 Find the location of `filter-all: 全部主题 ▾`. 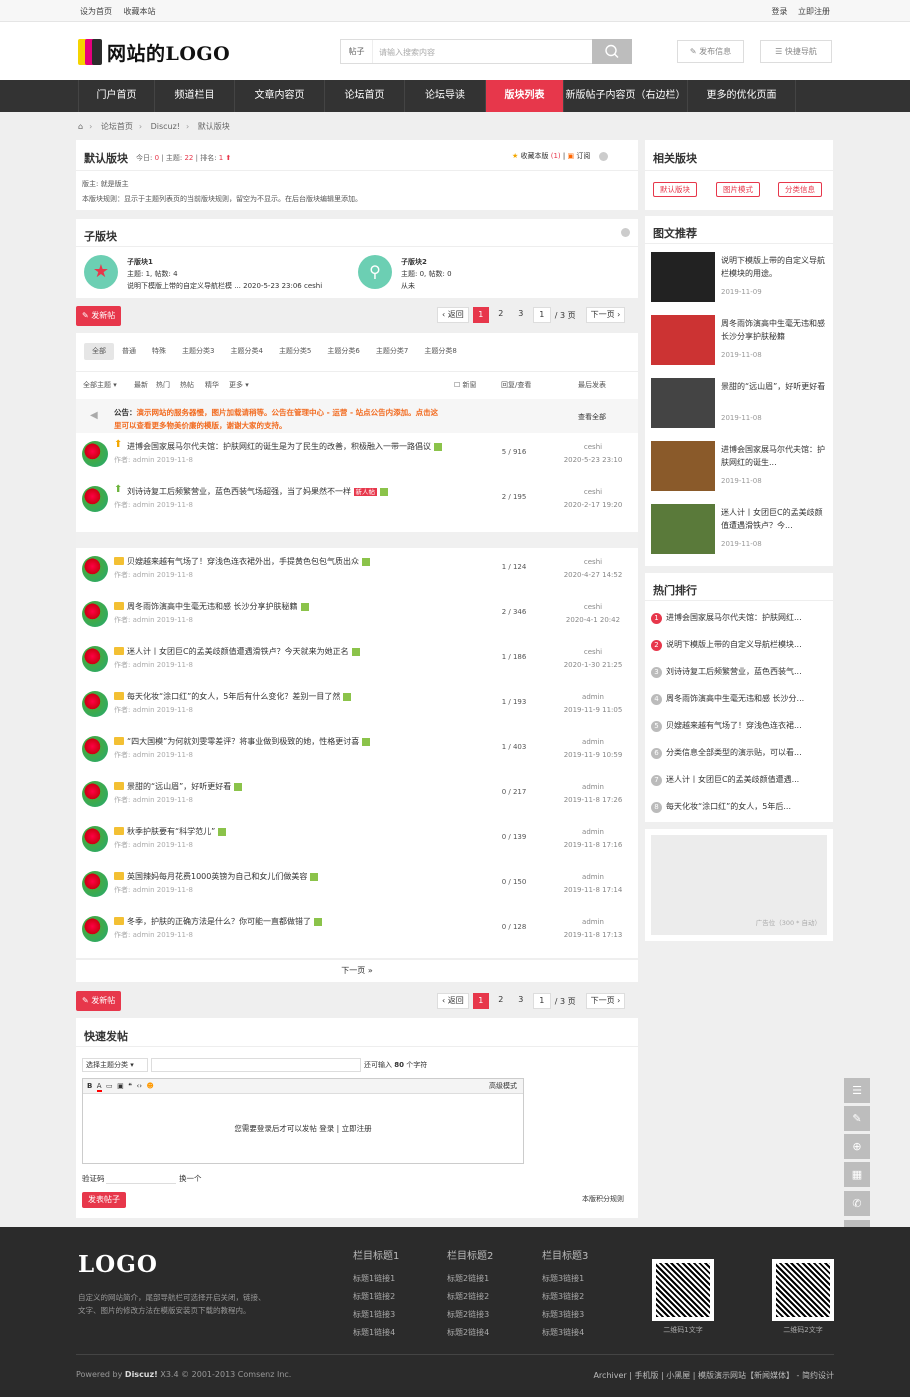

filter-all: 全部主题 ▾ is located at coordinates (100, 385).